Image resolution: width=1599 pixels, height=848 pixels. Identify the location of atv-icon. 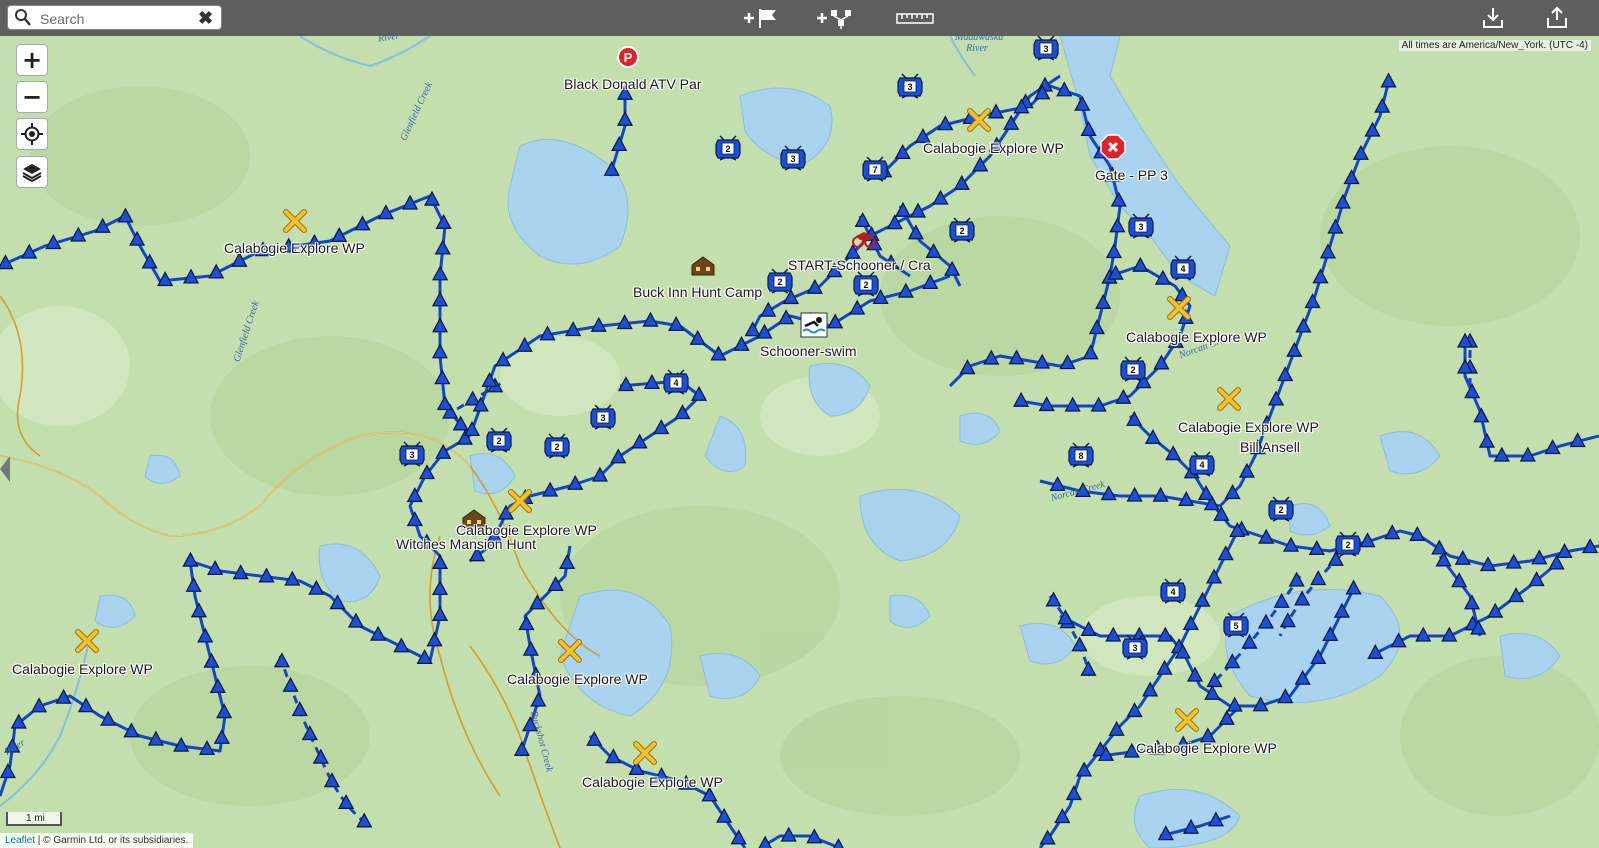
(864, 237).